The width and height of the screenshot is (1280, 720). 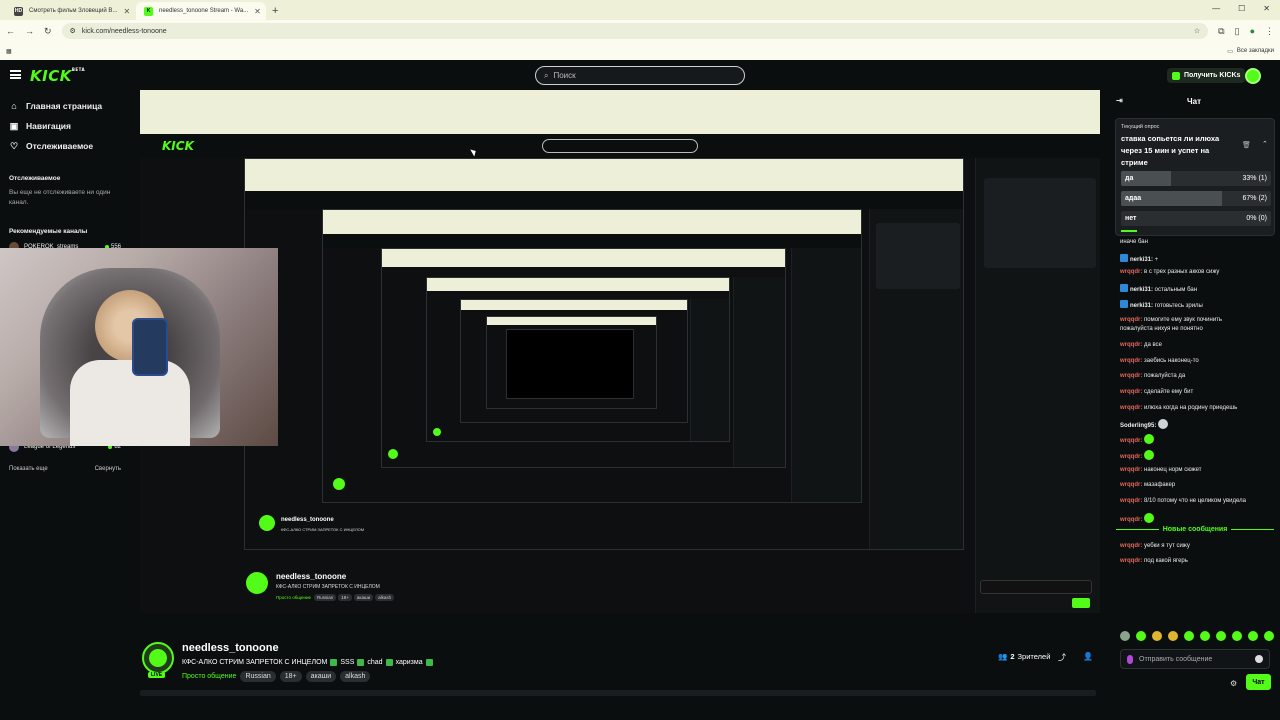 I want to click on bookmark-star-icon: ☆, so click(x=1197, y=31).